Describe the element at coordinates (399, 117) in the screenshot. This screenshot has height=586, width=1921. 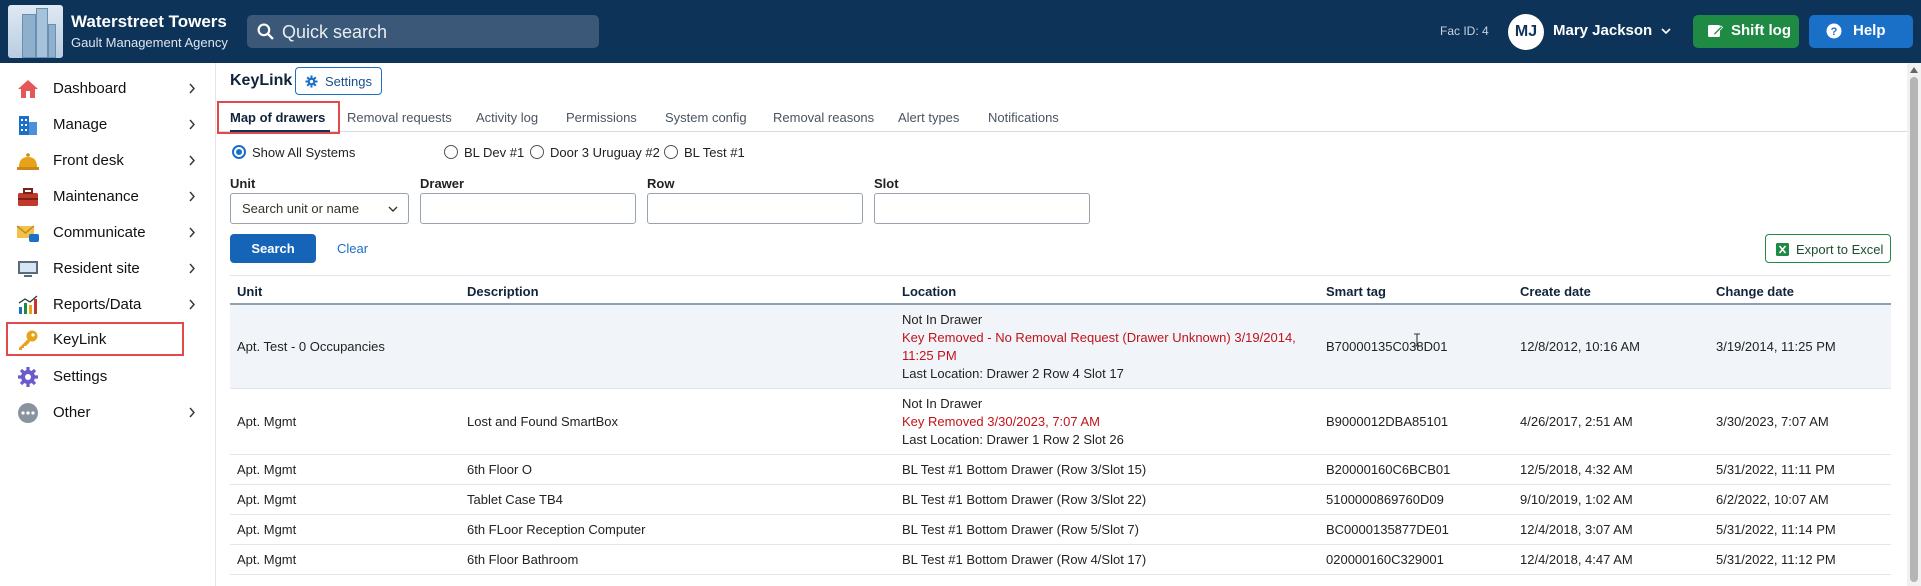
I see `tab-removal-requests: Removal requests` at that location.